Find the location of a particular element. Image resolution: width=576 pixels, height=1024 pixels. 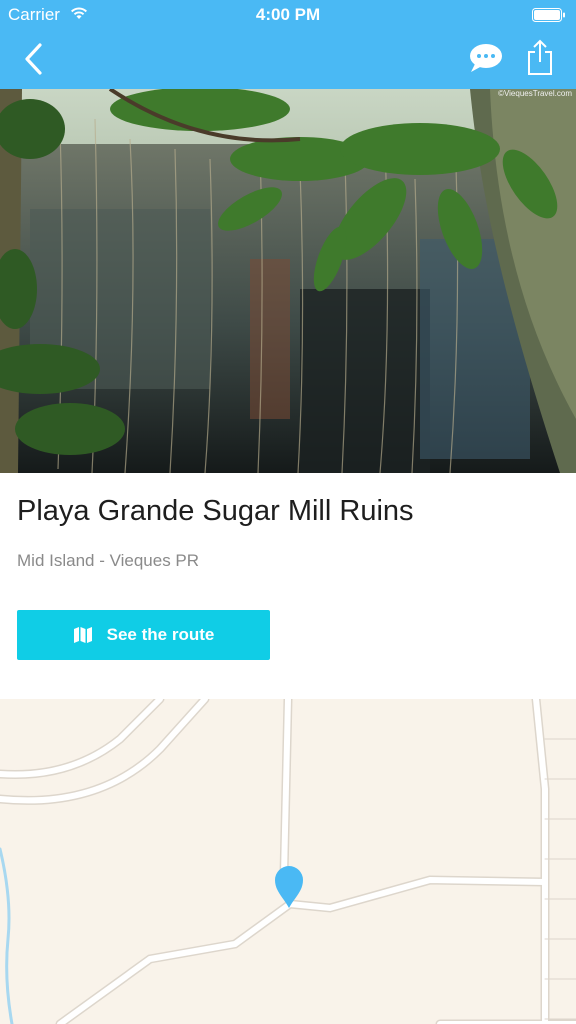

see-route-label: See the route is located at coordinates (160, 634).